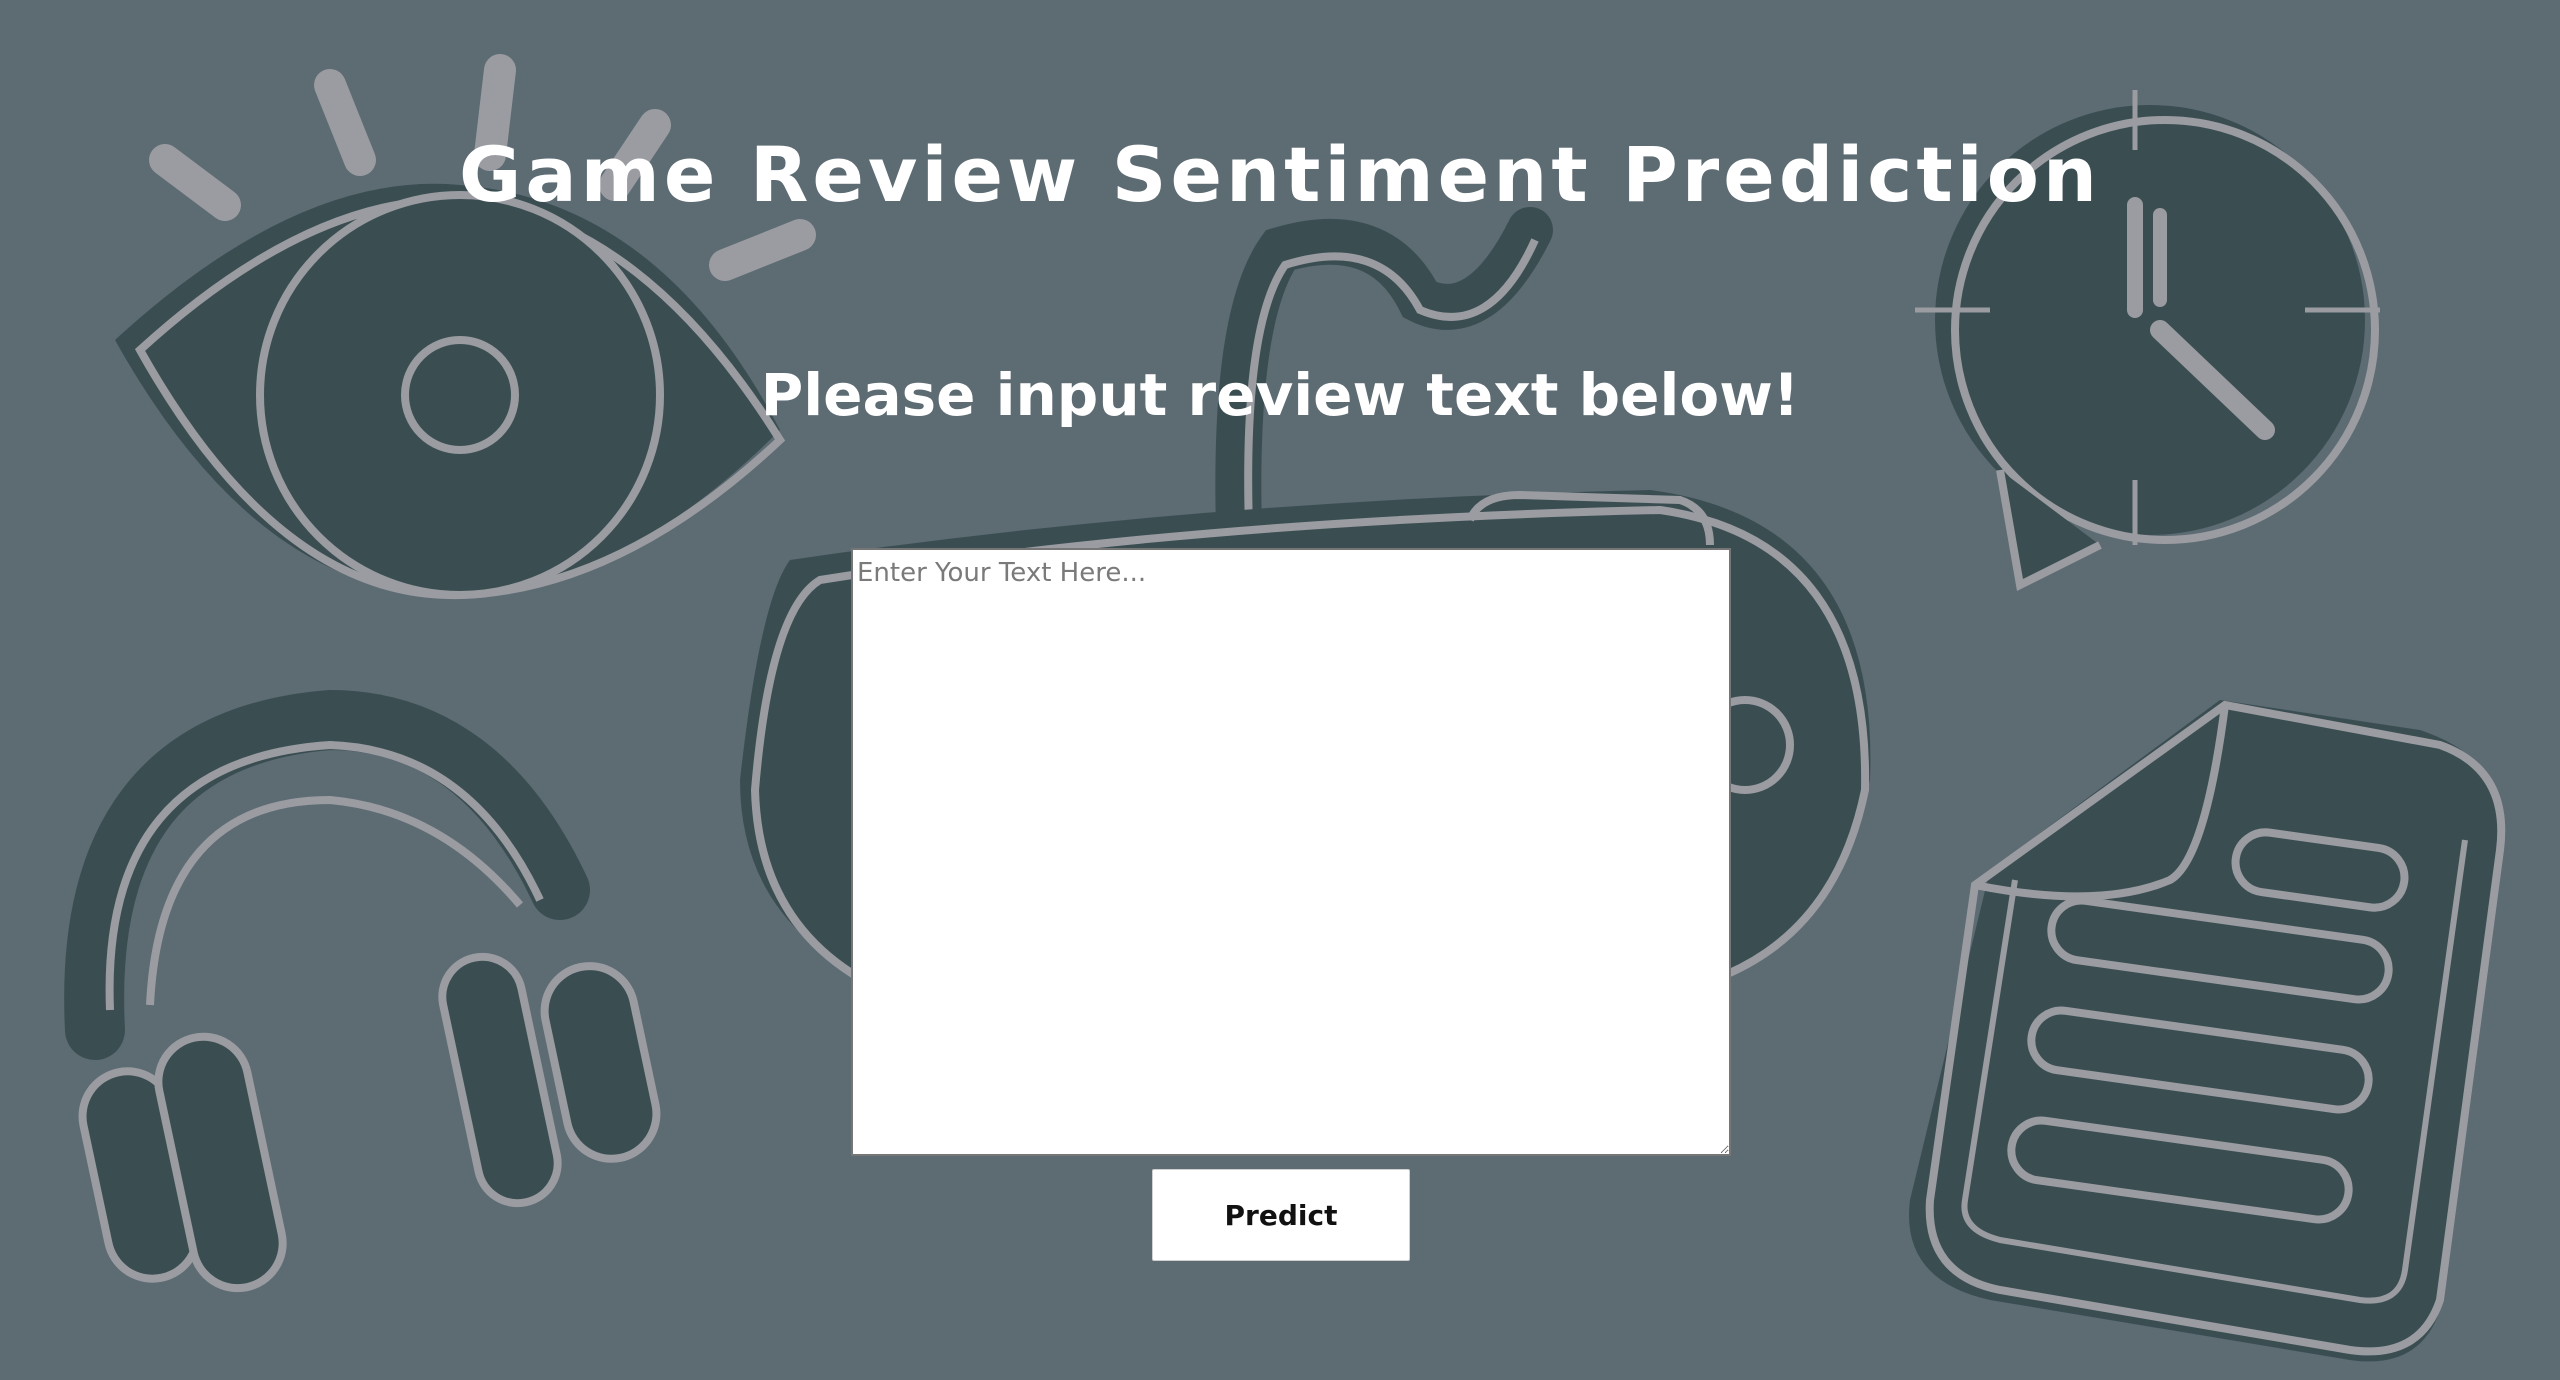  I want to click on document-icon, so click(2207, 1031).